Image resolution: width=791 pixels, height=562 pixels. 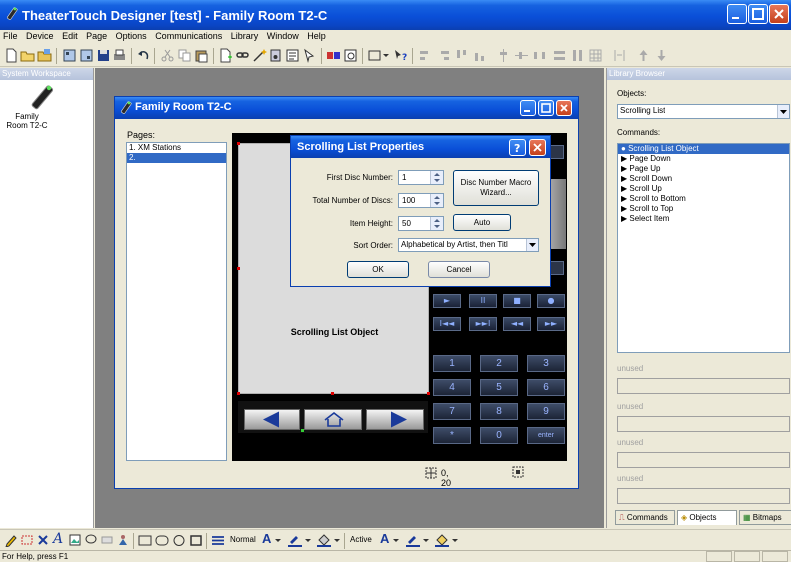 What do you see at coordinates (645, 517) in the screenshot?
I see `tab-commands: ⎍ Commands` at bounding box center [645, 517].